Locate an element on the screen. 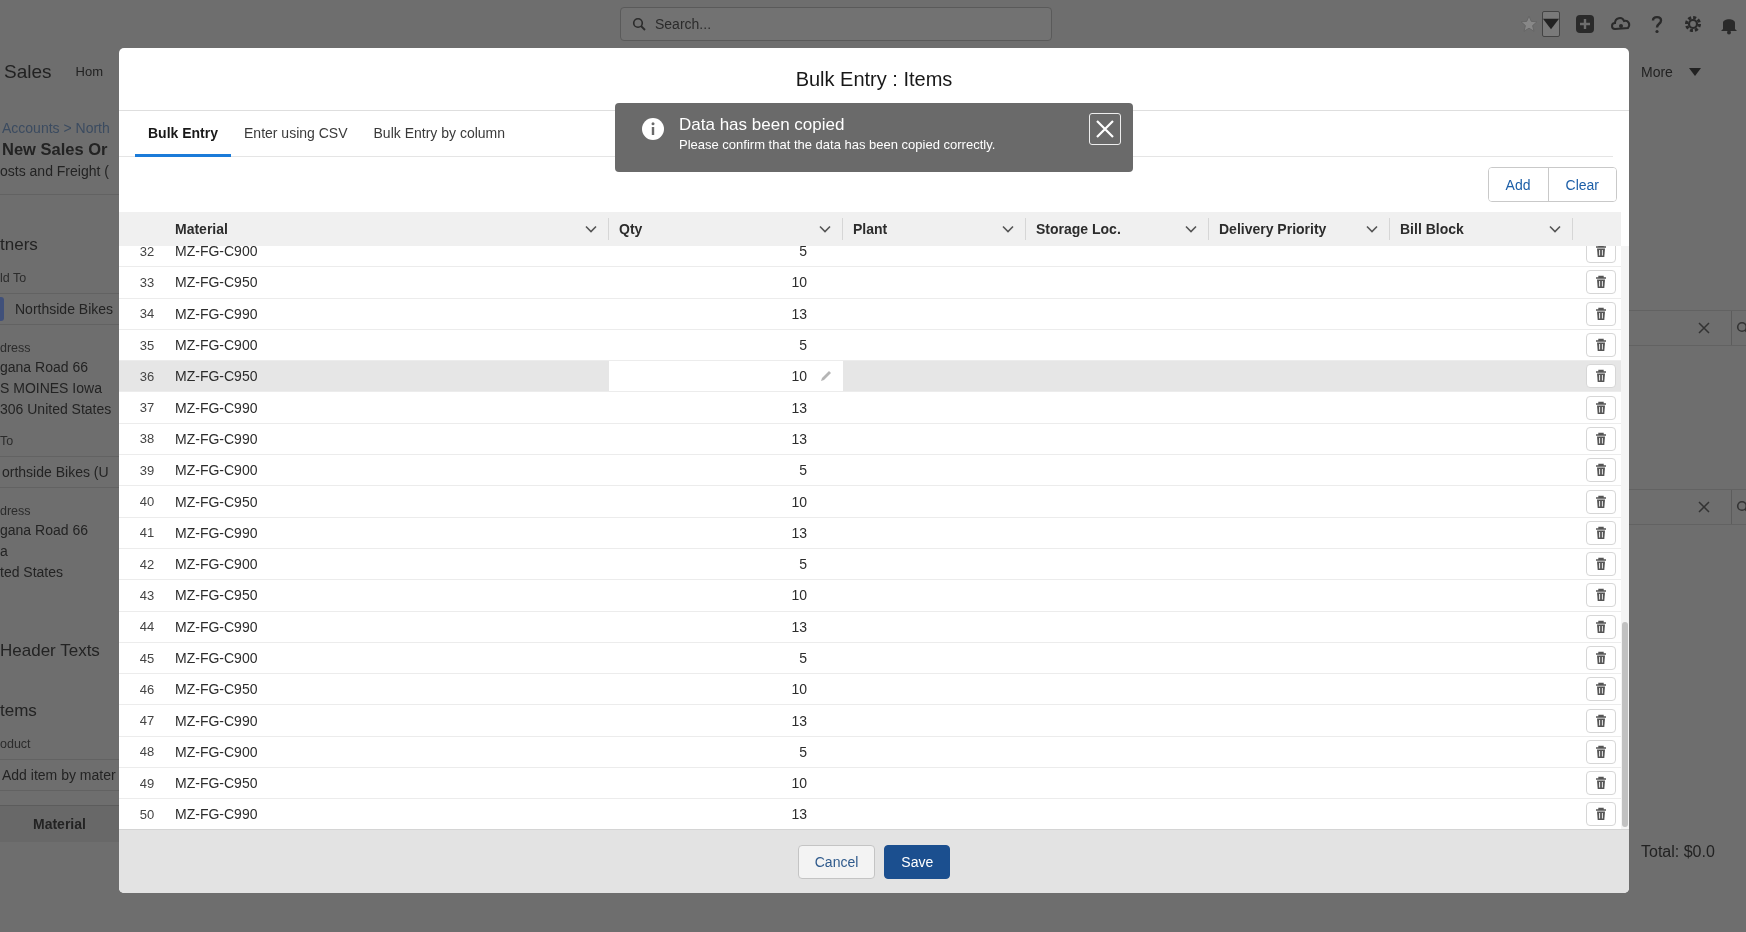 This screenshot has height=932, width=1746. section-heading: tems is located at coordinates (19, 711).